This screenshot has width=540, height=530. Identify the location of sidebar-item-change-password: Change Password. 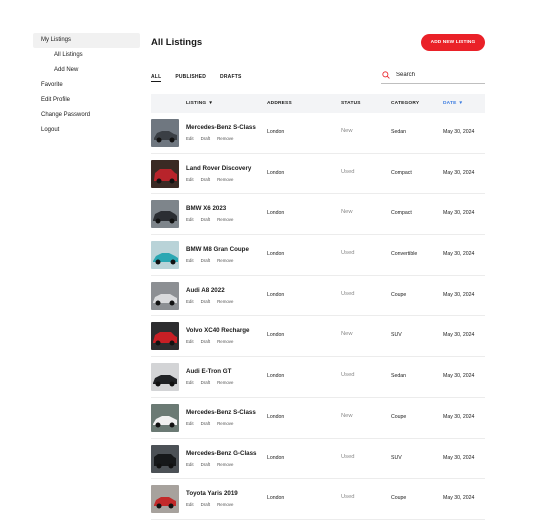
(86, 115).